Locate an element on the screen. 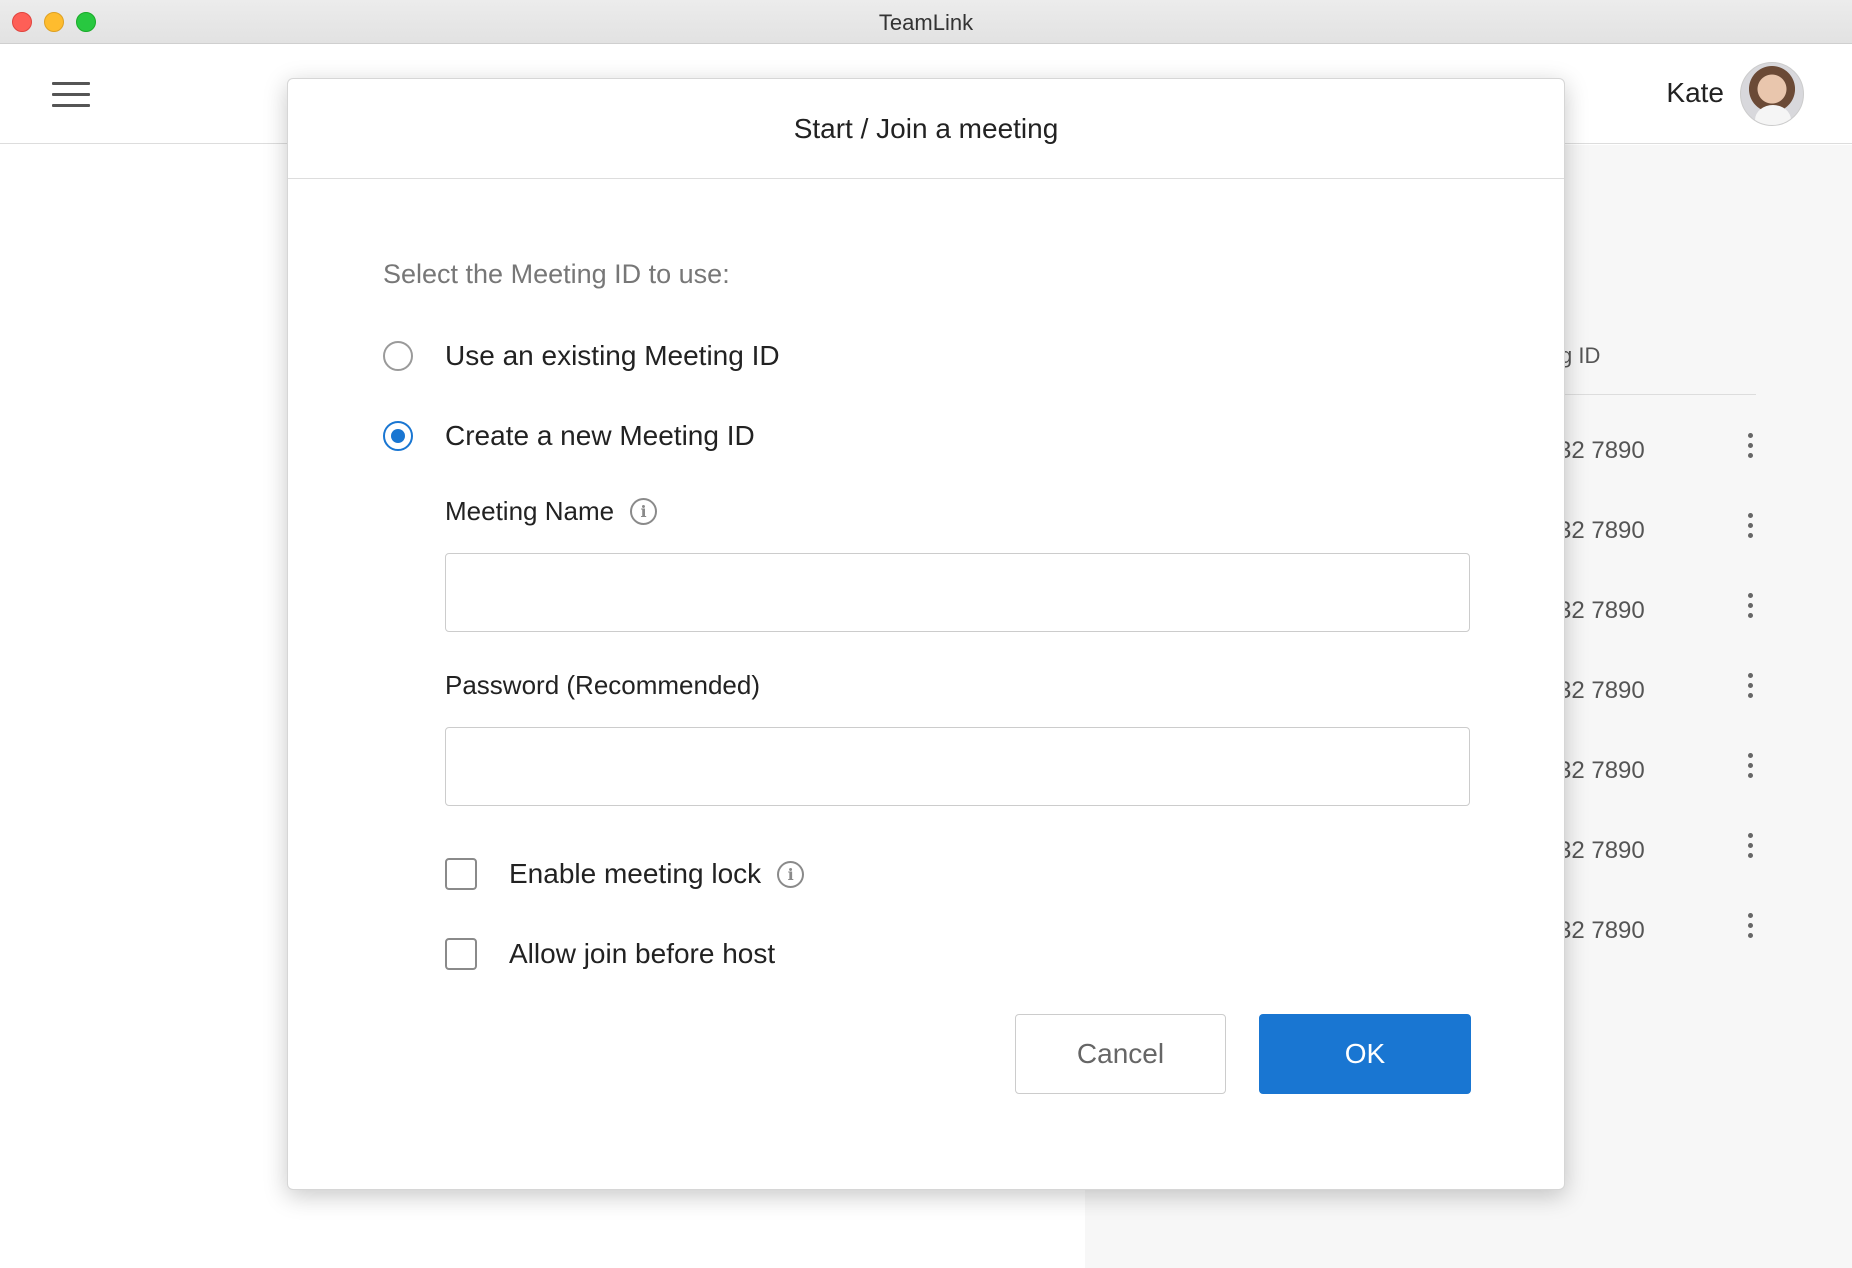 This screenshot has width=1852, height=1268. title-bar: TeamLink is located at coordinates (926, 22).